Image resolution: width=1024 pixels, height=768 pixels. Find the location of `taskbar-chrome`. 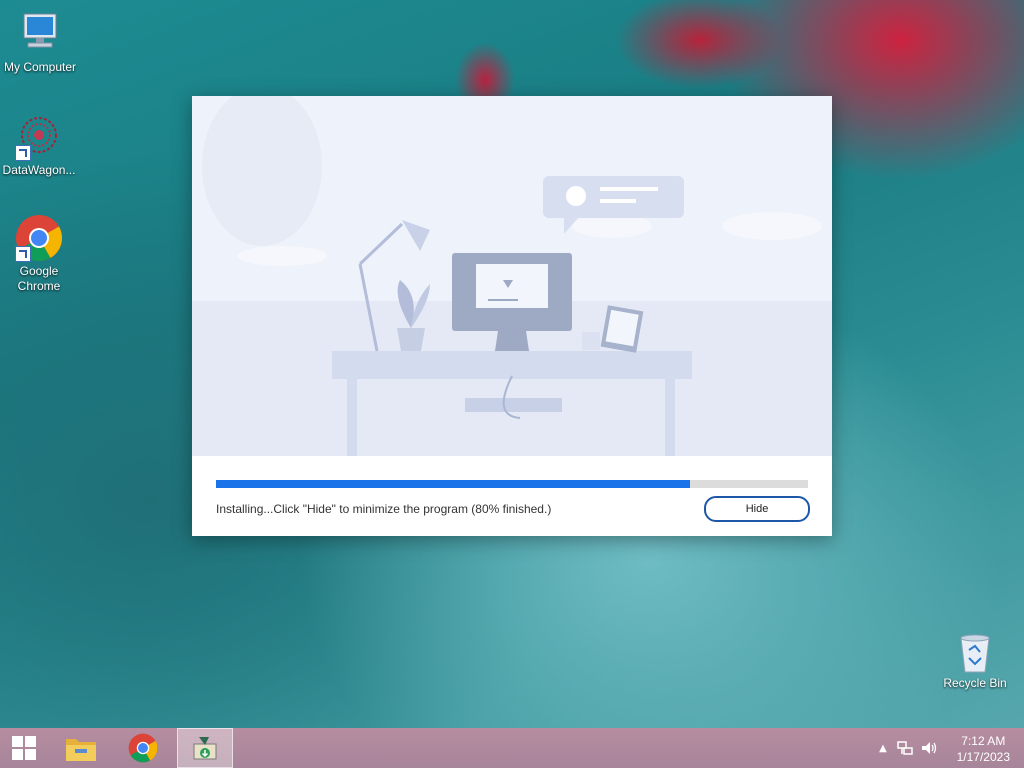

taskbar-chrome is located at coordinates (143, 748).